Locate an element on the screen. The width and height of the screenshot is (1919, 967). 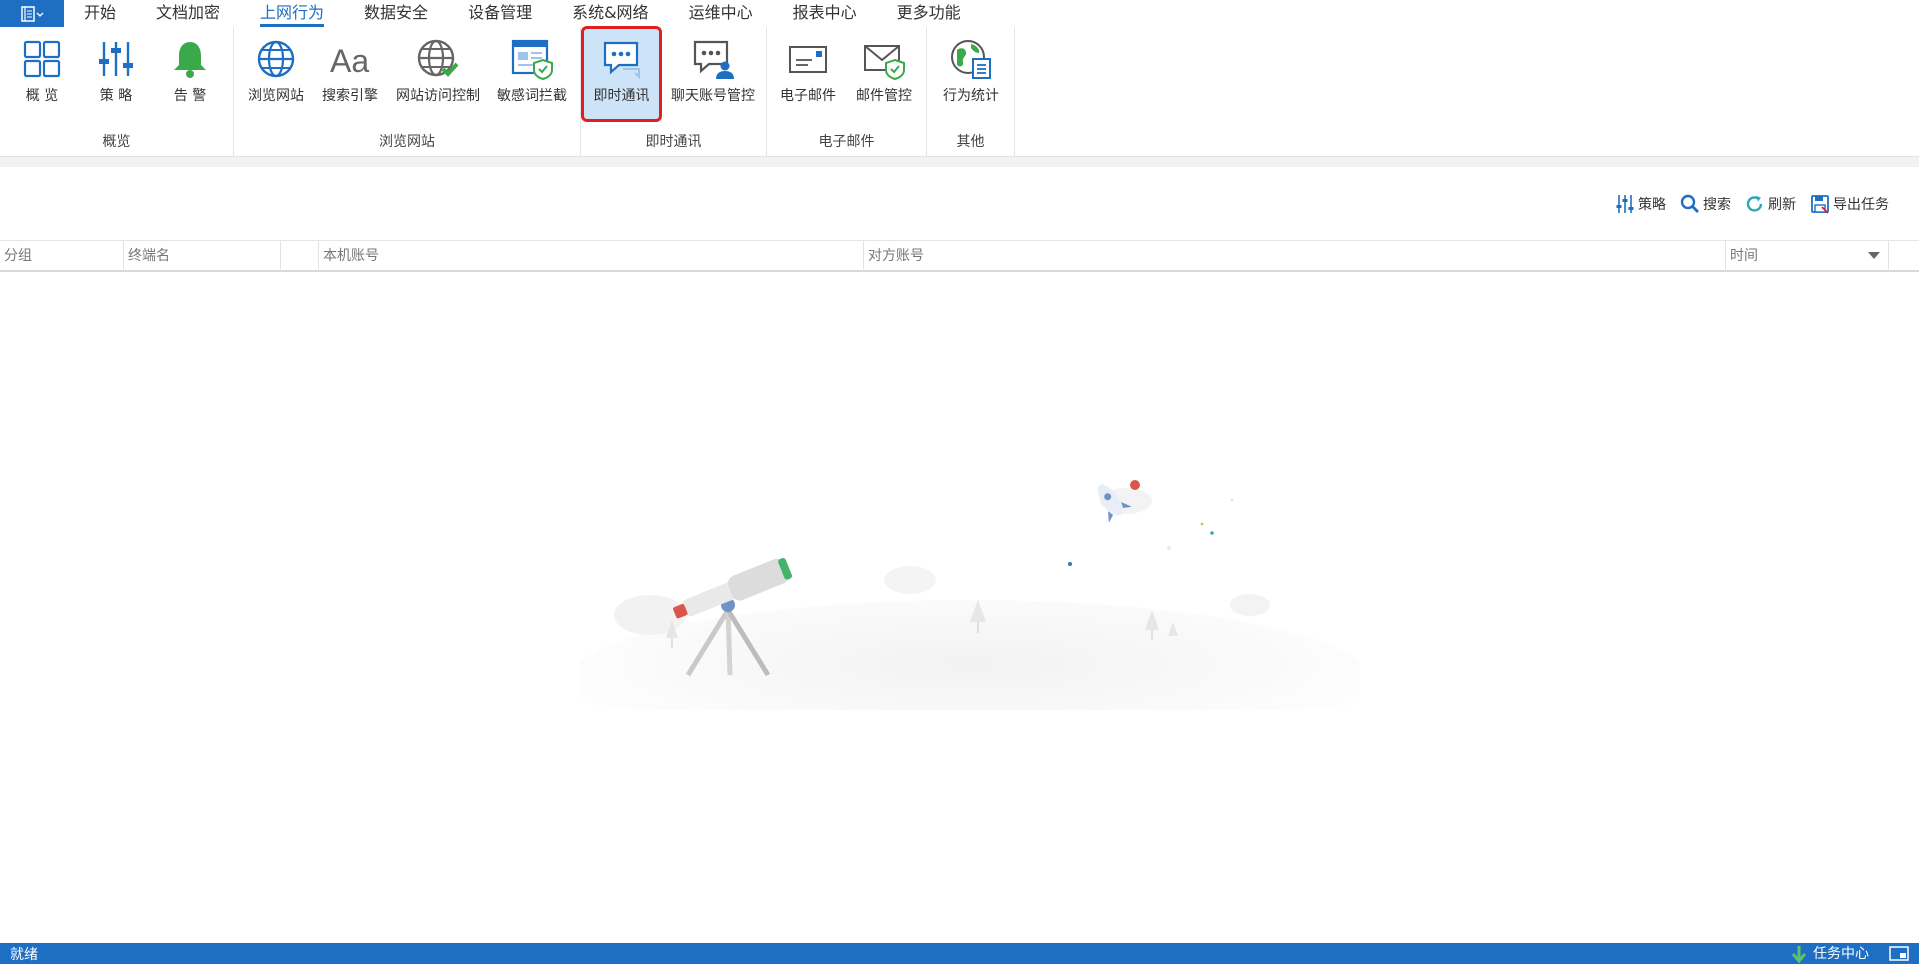
tab-system-network: 系统&网络 is located at coordinates (610, 13).